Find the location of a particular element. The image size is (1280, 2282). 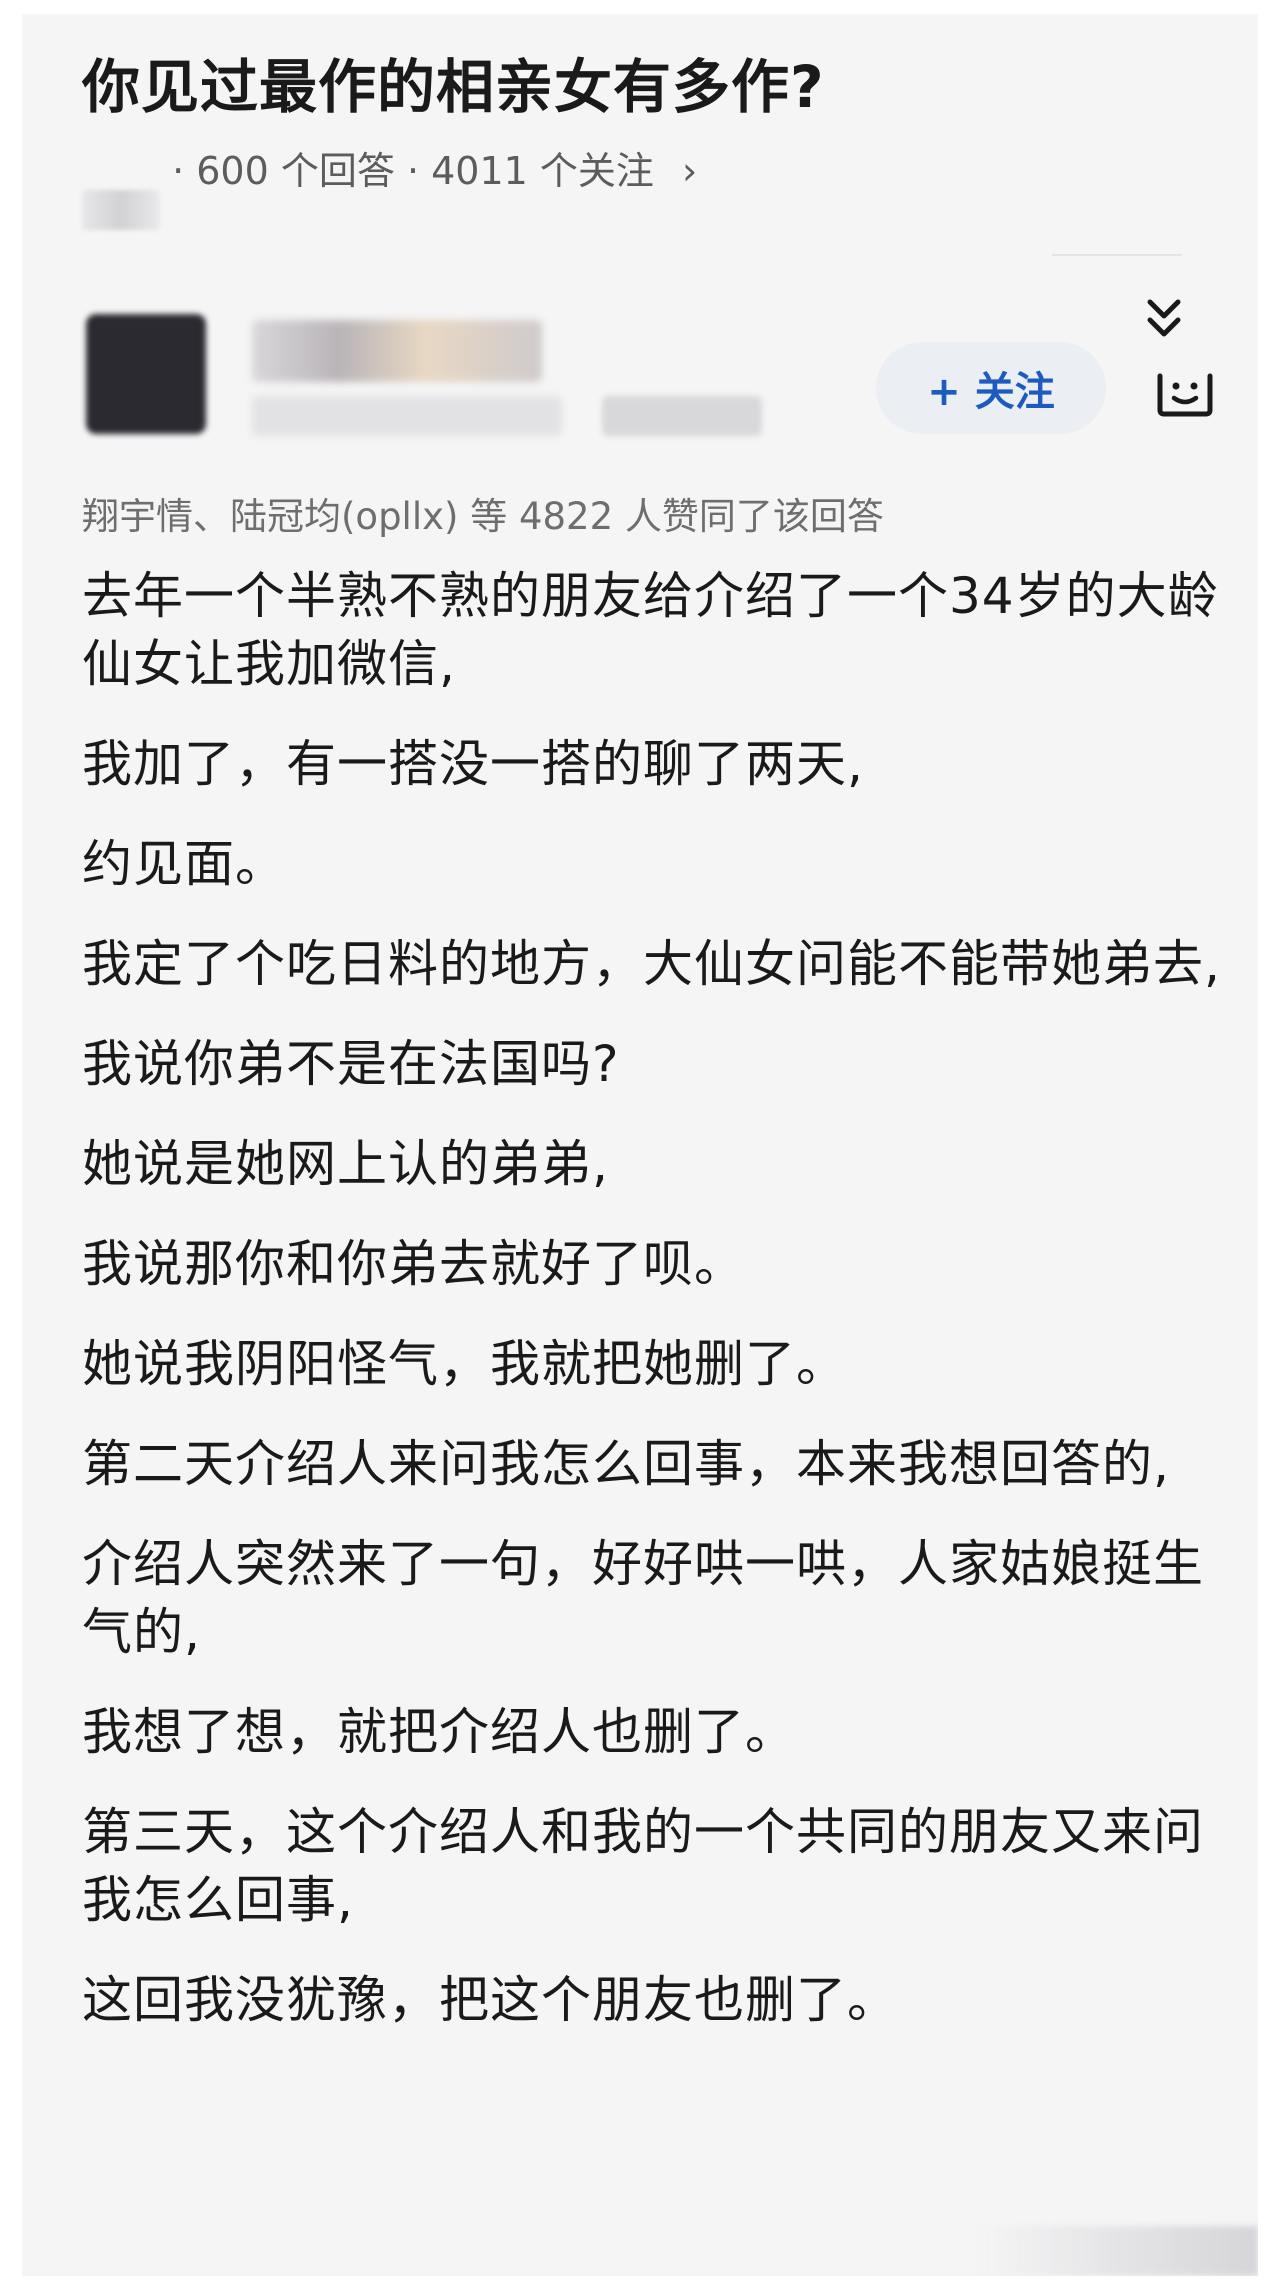

divider is located at coordinates (1117, 255).